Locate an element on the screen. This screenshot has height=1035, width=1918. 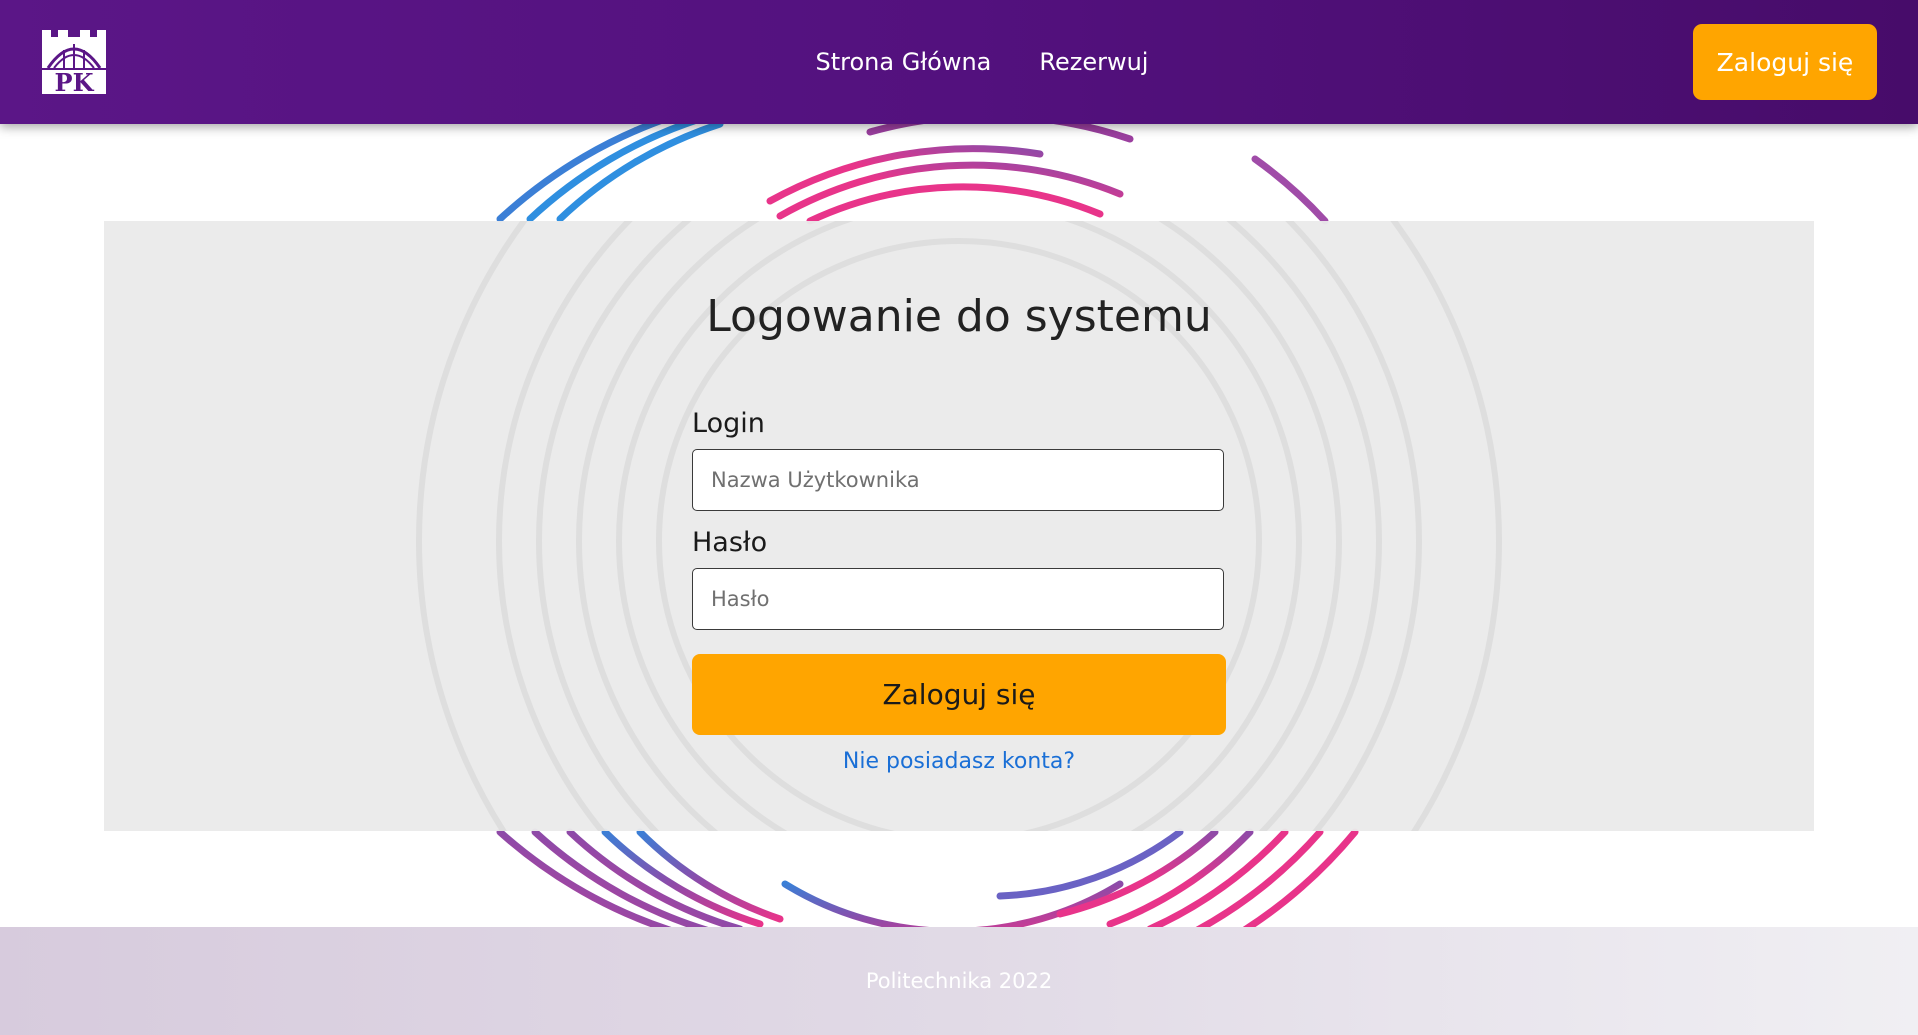
nav-links: Strona Główna Rezerwuj is located at coordinates (959, 62).